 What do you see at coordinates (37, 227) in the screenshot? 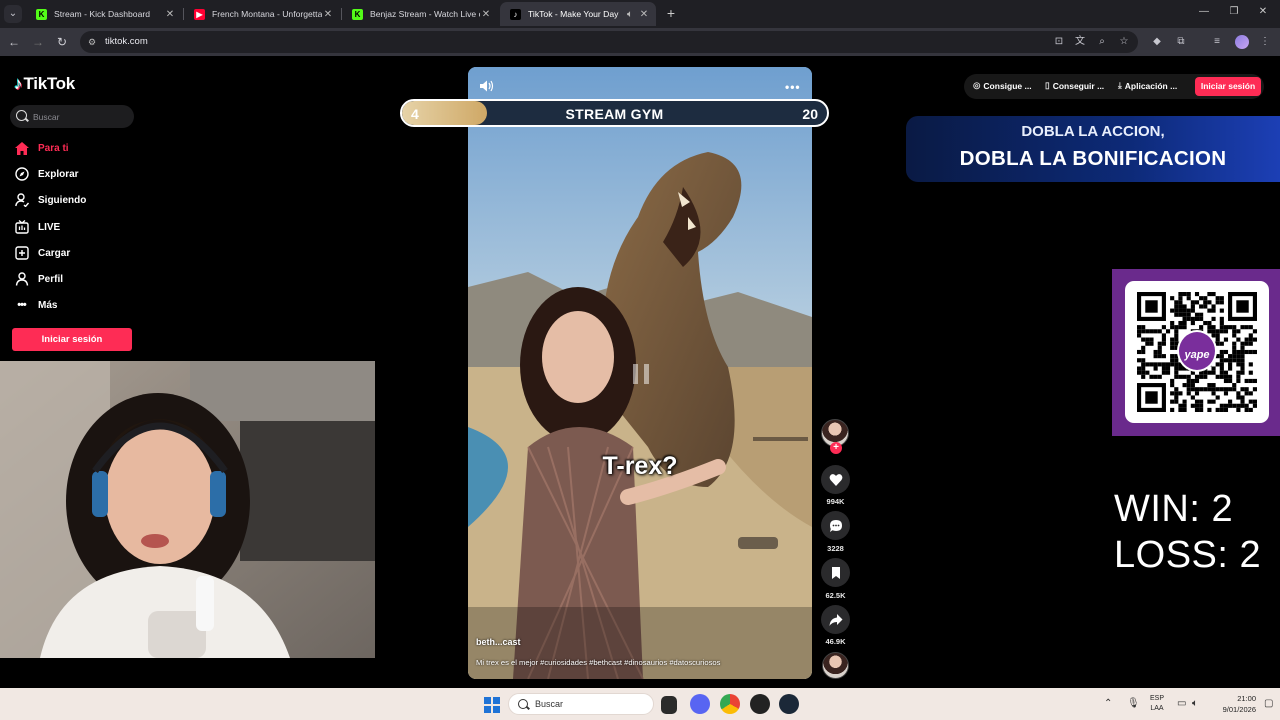
I see `nav-item-live: LIVE` at bounding box center [37, 227].